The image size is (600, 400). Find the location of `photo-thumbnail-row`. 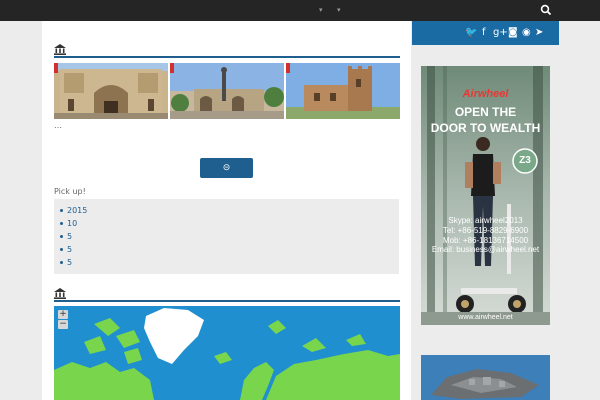

photo-thumbnail-row is located at coordinates (227, 91).